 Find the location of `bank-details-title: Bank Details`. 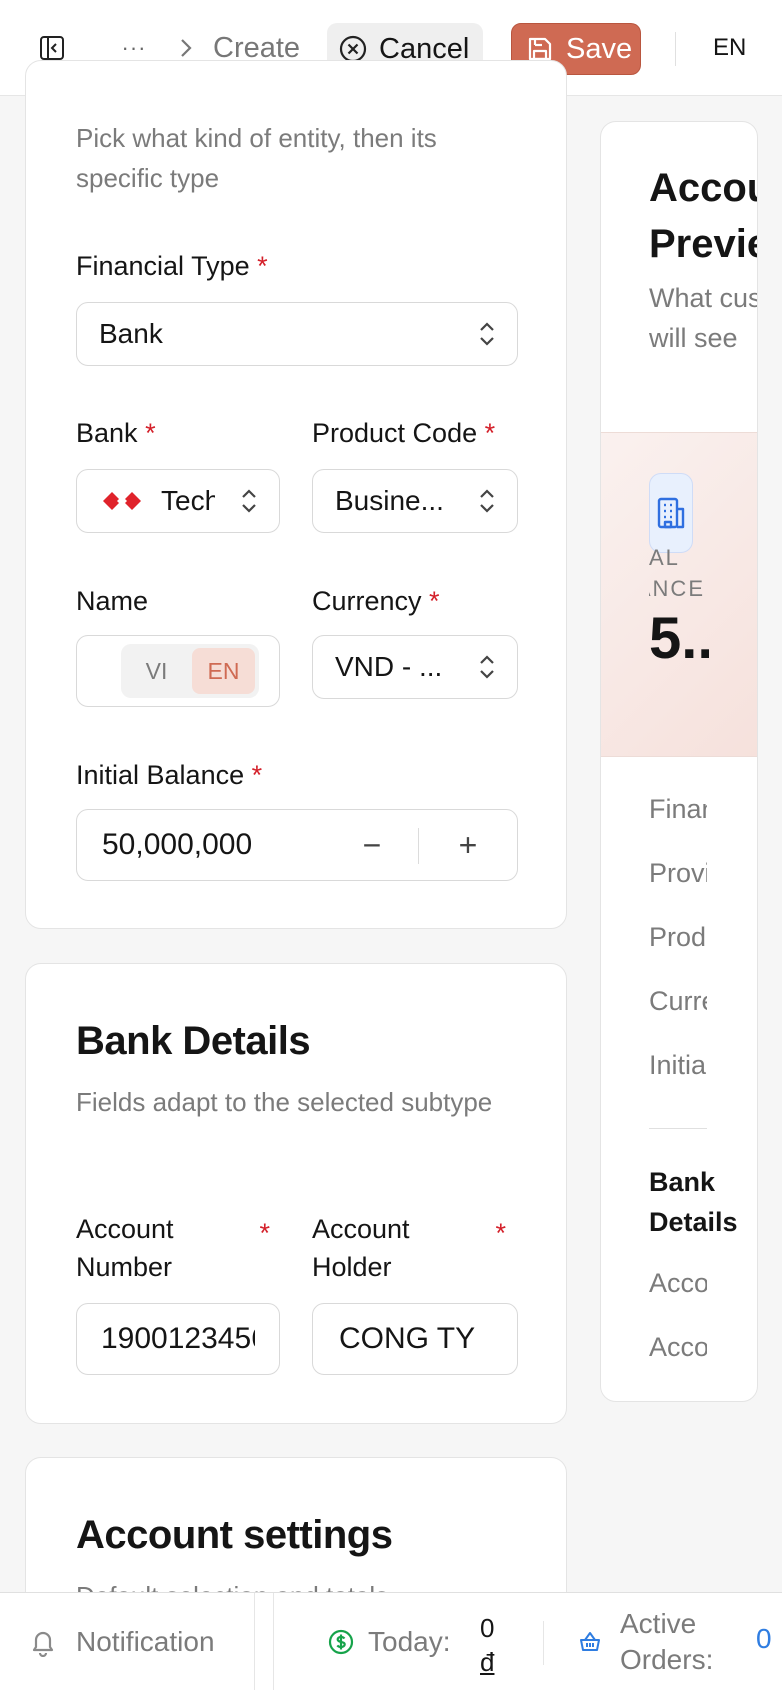

bank-details-title: Bank Details is located at coordinates (193, 1041).